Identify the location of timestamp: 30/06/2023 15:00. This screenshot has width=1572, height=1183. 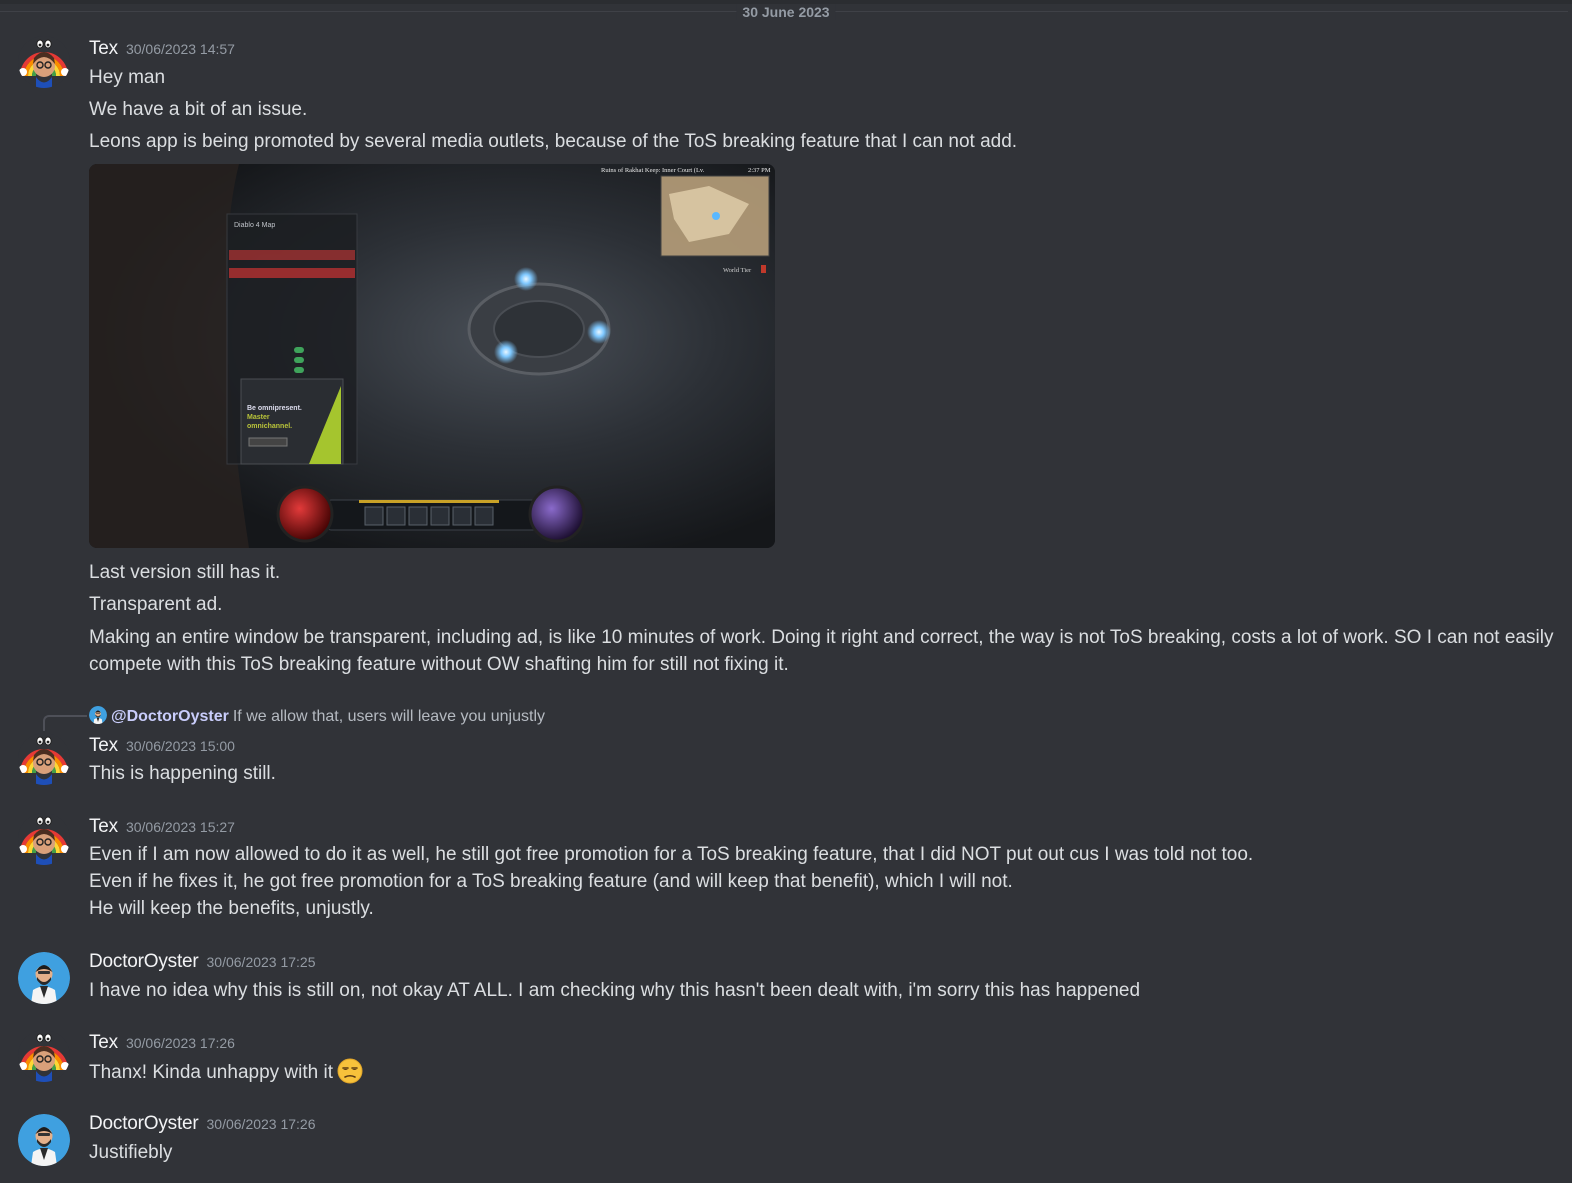
(180, 746).